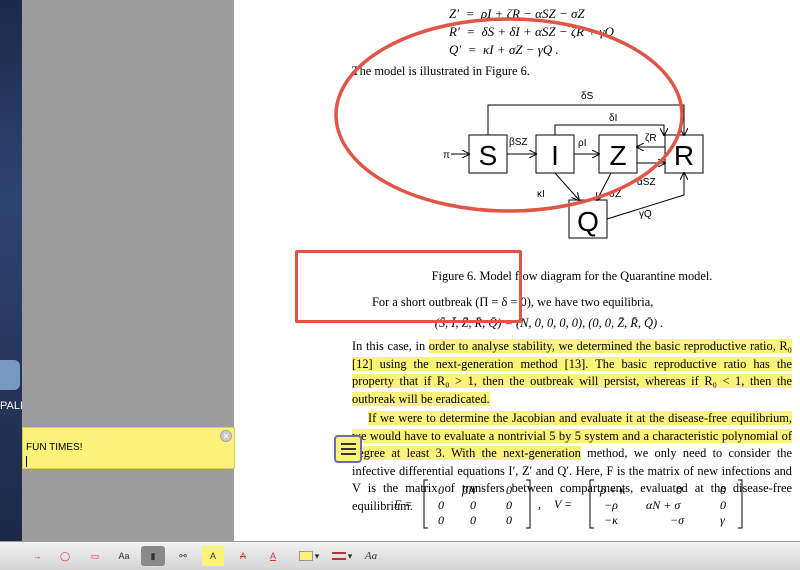  Describe the element at coordinates (611, 505) in the screenshot. I see `matrix-v-cell: −ρ` at that location.